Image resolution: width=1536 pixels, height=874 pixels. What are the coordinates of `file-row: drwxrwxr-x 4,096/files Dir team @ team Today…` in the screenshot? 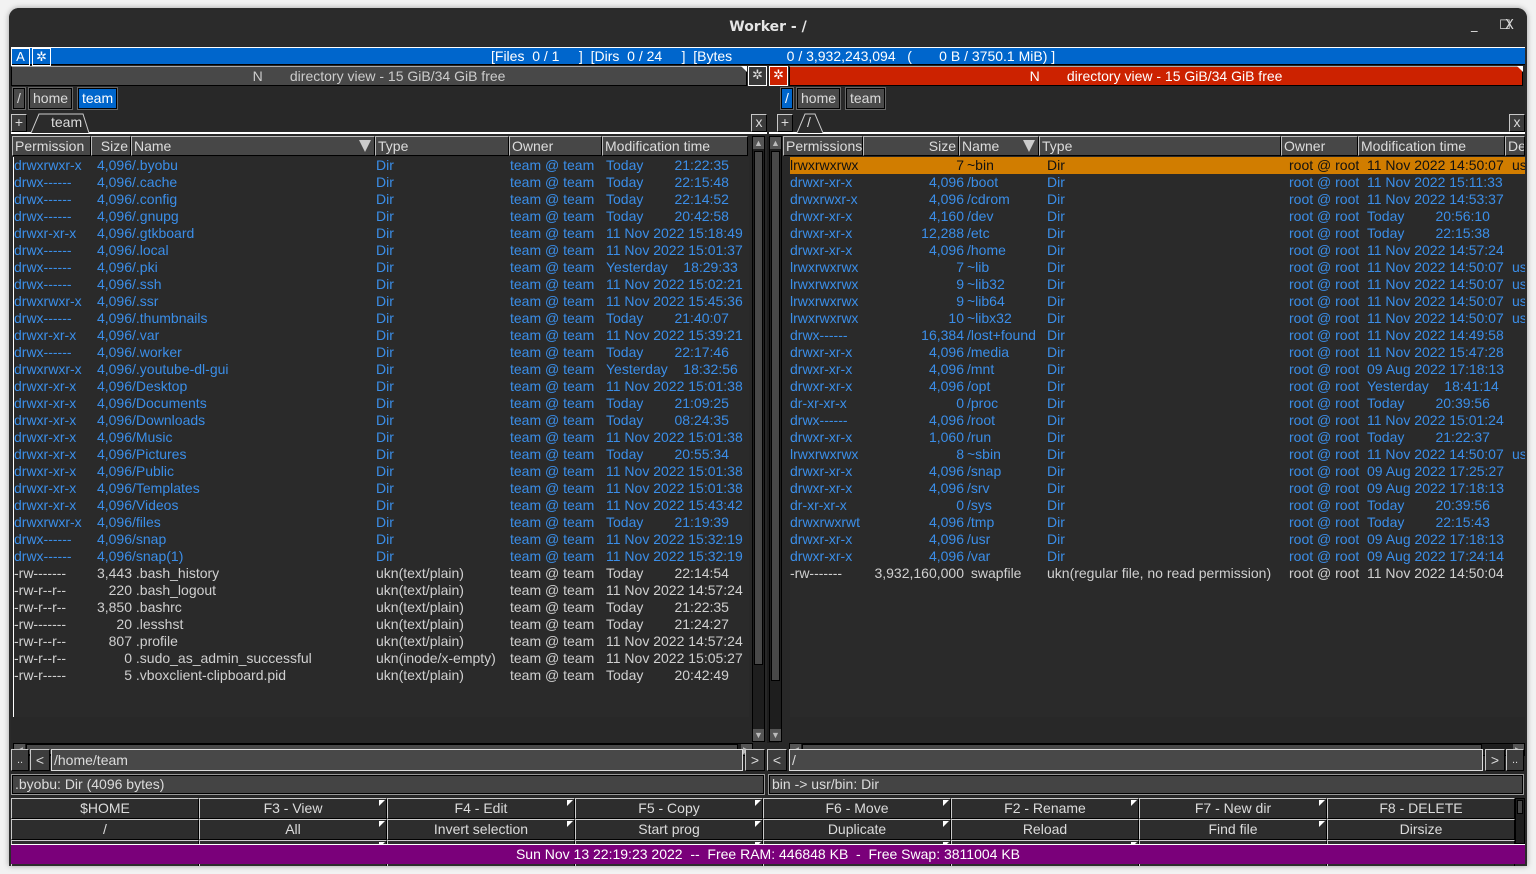 It's located at (381, 522).